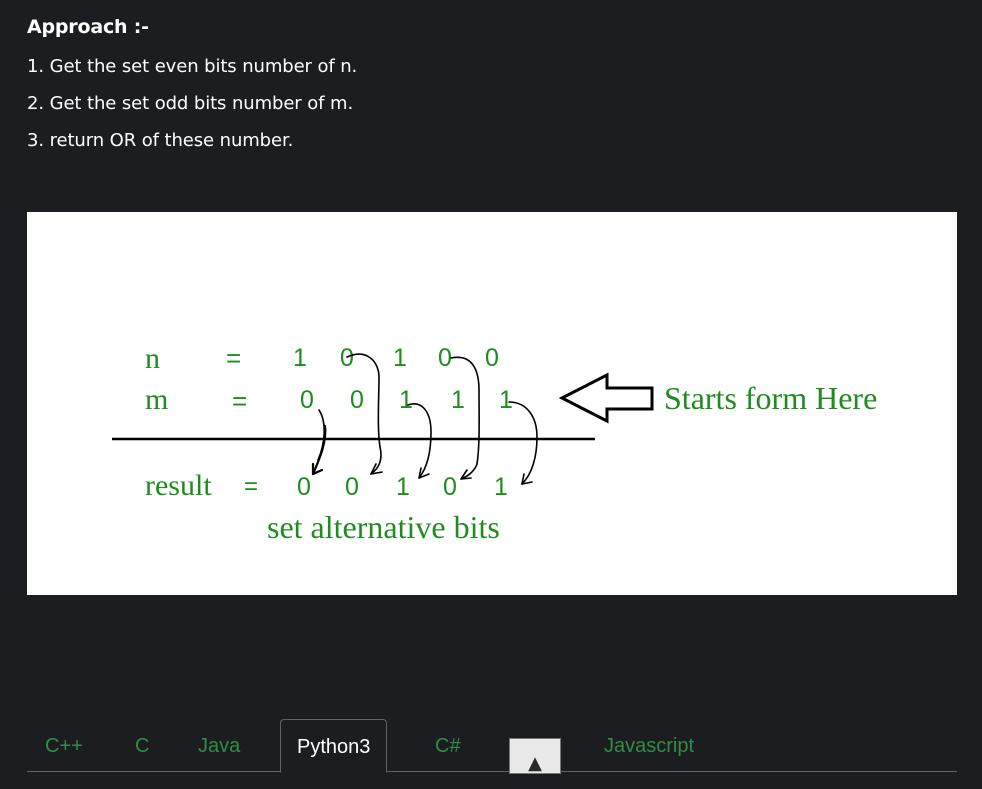 This screenshot has height=789, width=982. I want to click on m-equals: =, so click(239, 401).